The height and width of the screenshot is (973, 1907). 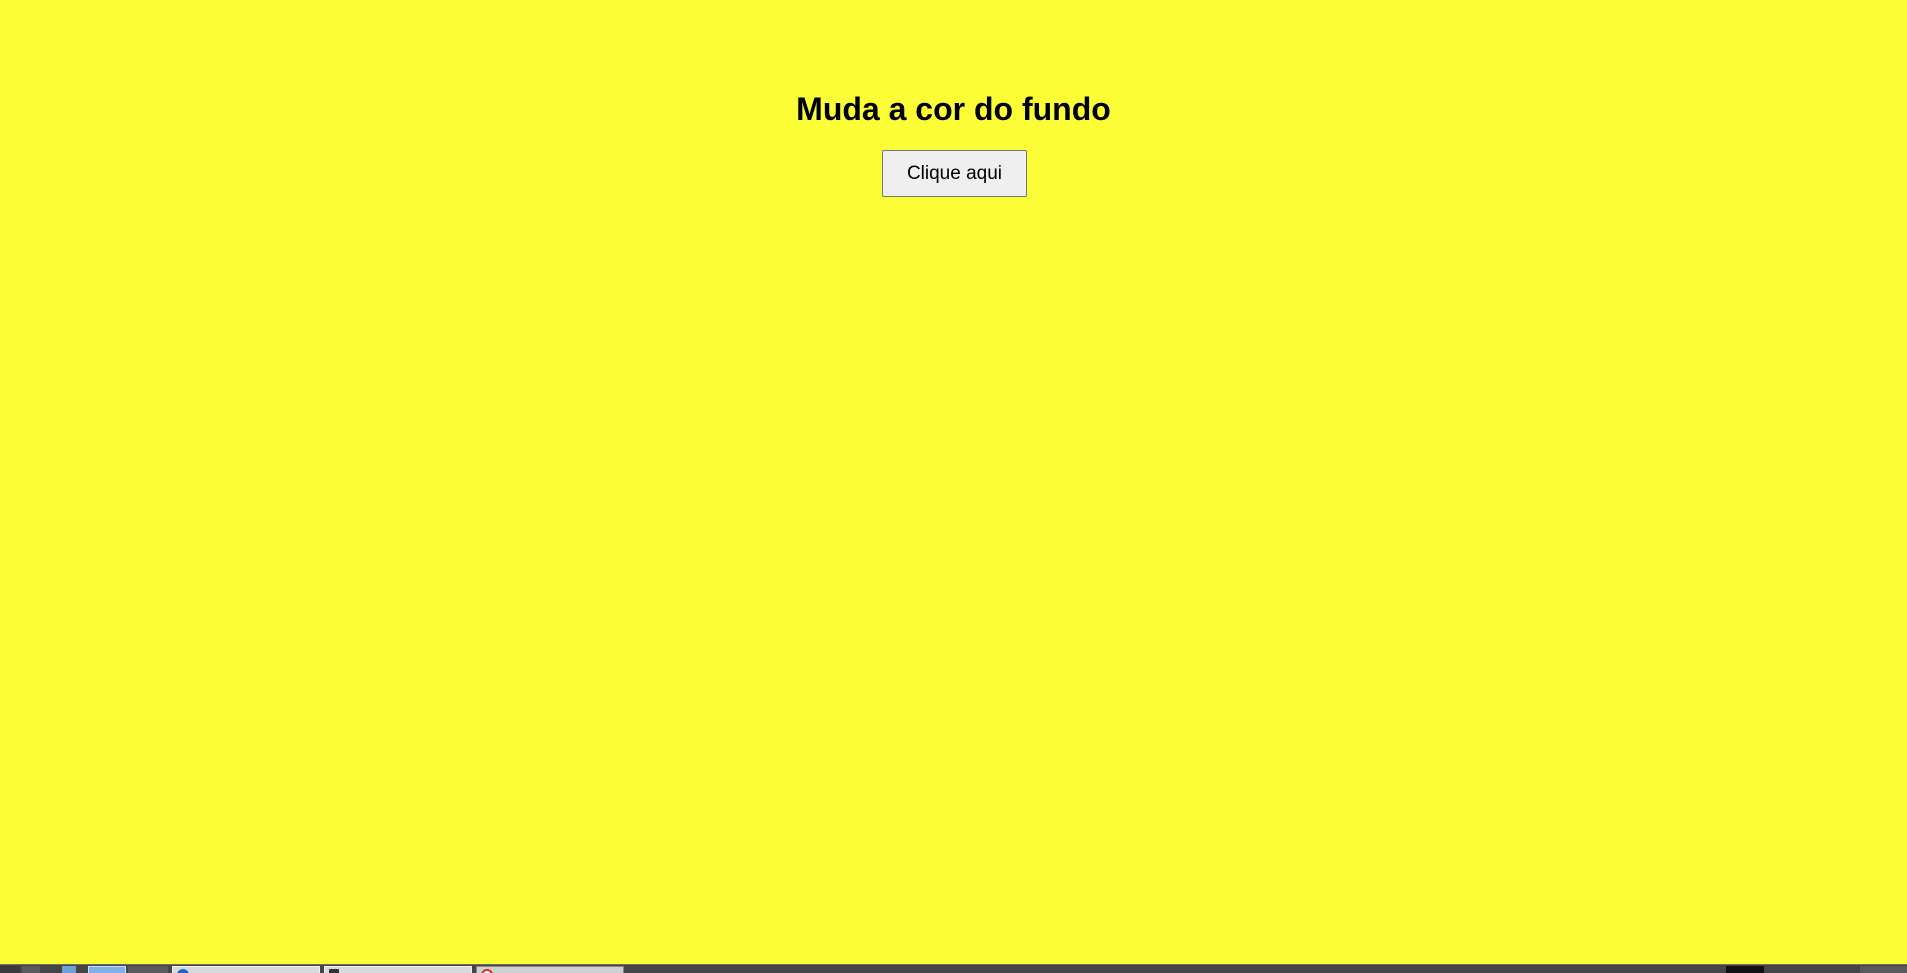 I want to click on taskbar-task-terminal, so click(x=398, y=969).